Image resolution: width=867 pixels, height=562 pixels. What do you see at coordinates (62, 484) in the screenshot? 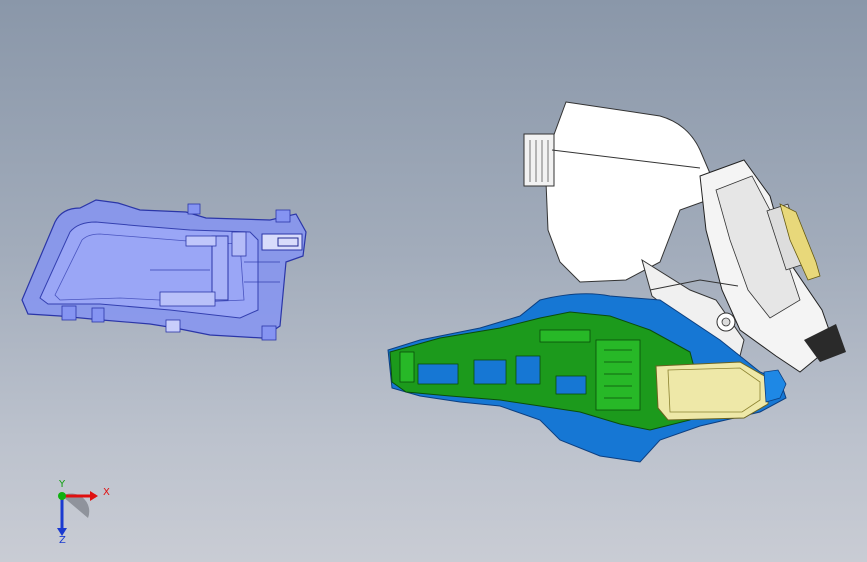
I see `triad-y-label: Y` at bounding box center [62, 484].